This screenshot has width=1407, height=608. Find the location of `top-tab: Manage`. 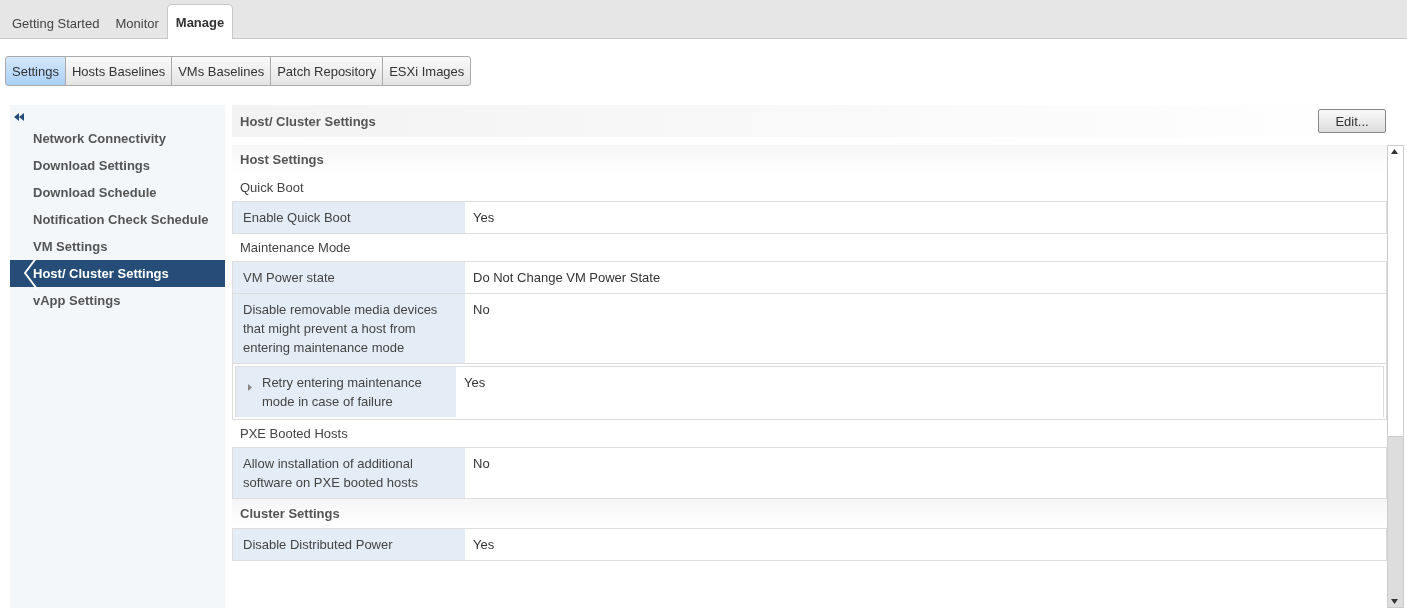

top-tab: Manage is located at coordinates (200, 21).